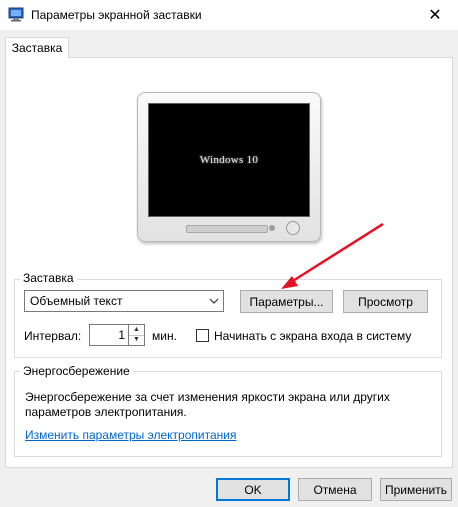 The height and width of the screenshot is (507, 458). Describe the element at coordinates (109, 335) in the screenshot. I see `interval-input: 1` at that location.